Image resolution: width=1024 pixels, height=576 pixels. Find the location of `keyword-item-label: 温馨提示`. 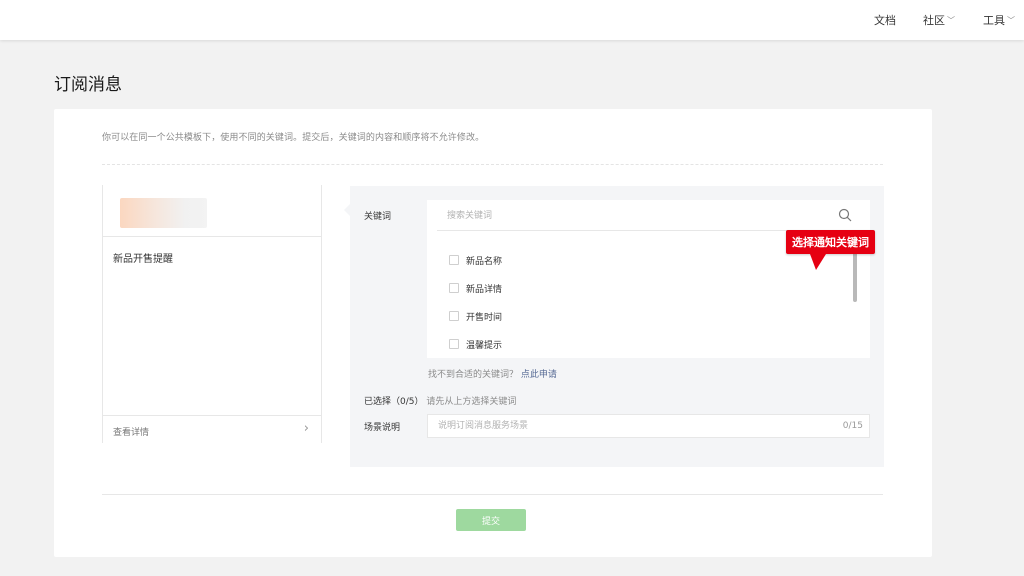

keyword-item-label: 温馨提示 is located at coordinates (484, 345).